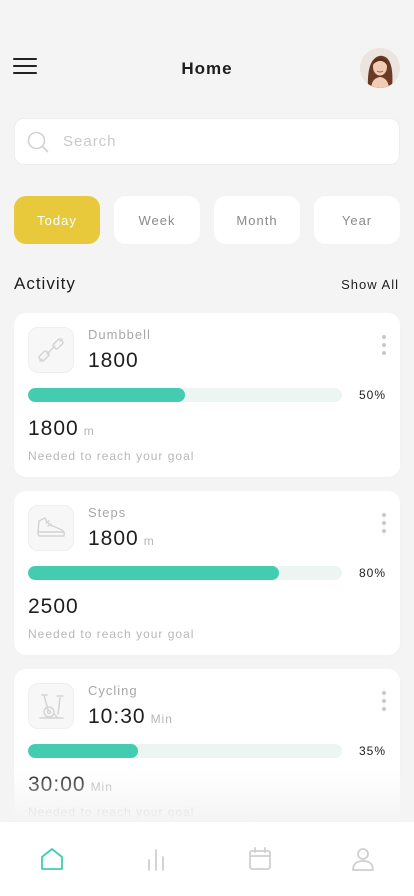  I want to click on page-title: Home, so click(207, 68).